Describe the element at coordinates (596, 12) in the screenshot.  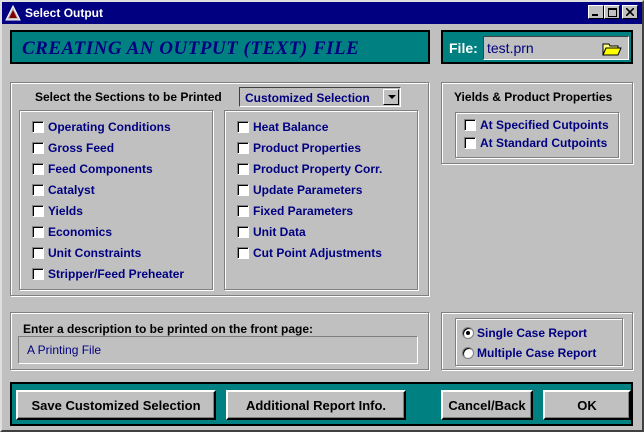
I see `minimize-button` at that location.